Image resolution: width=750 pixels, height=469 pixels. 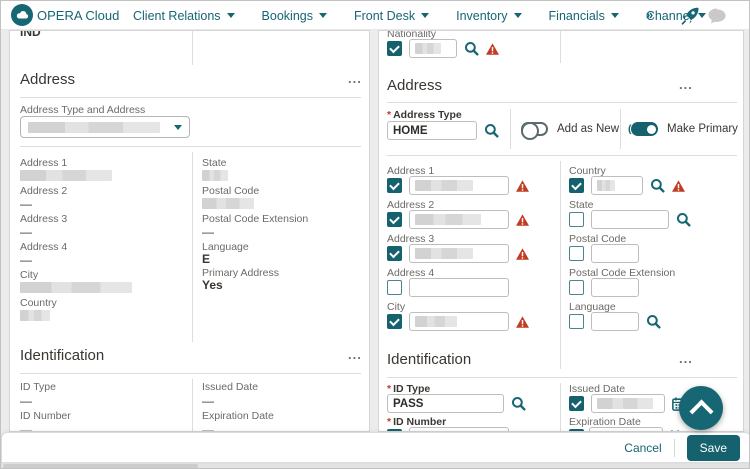 I want to click on address-2-input, so click(x=459, y=219).